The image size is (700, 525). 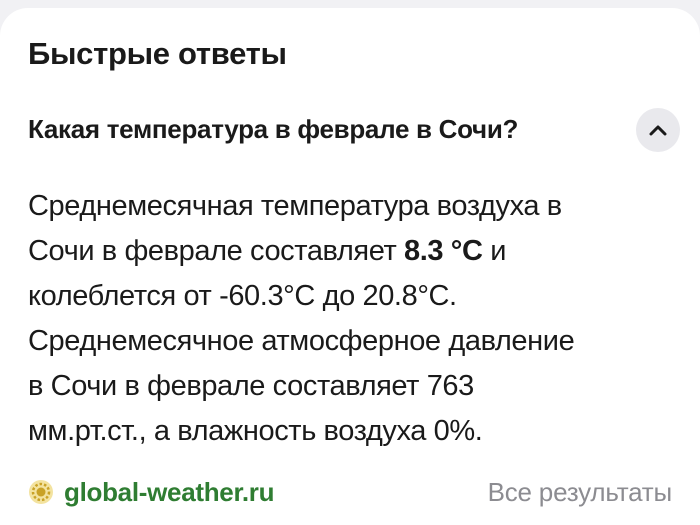 I want to click on answer-line: мм.рт.ст., а влажность воздуха 0%., so click(x=255, y=431).